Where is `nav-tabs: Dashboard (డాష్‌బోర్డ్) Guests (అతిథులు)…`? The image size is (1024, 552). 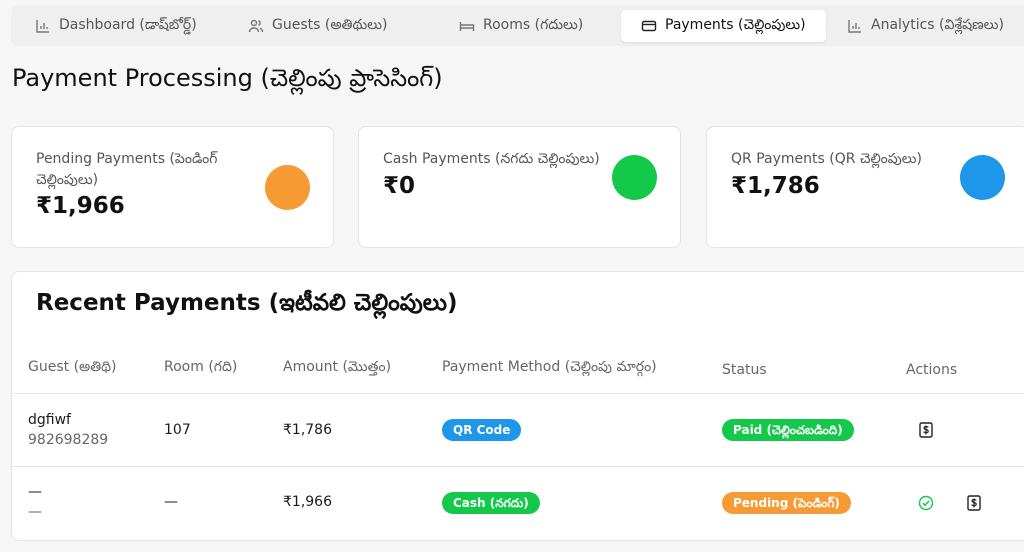 nav-tabs: Dashboard (డాష్‌బోర్డ్) Guests (అతిథులు)… is located at coordinates (517, 26).